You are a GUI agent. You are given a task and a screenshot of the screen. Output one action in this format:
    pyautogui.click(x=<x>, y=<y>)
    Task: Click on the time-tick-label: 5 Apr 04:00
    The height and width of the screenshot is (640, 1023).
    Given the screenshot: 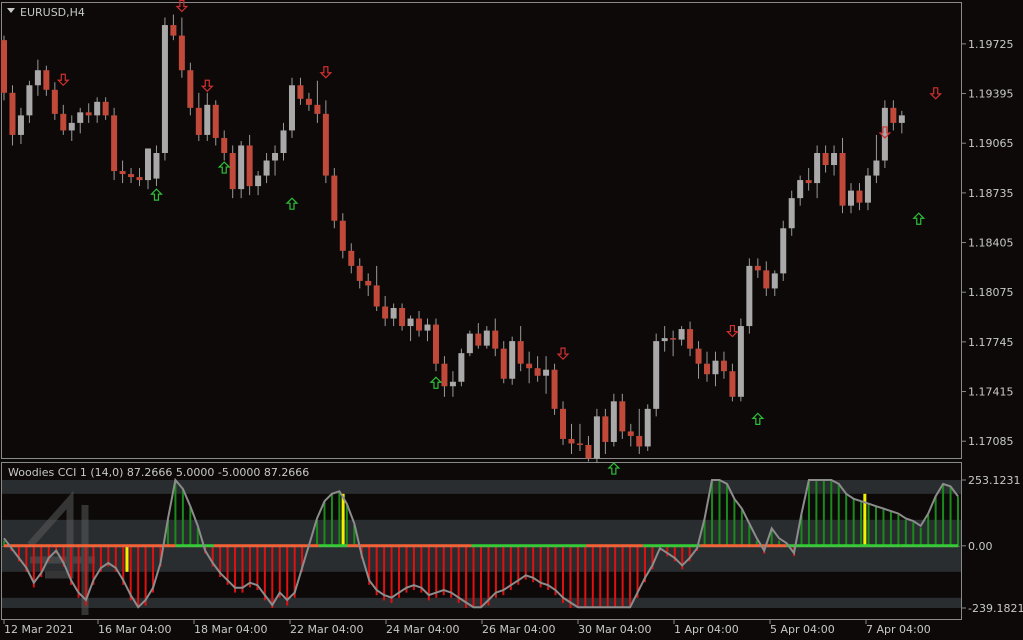 What is the action you would take?
    pyautogui.click(x=802, y=629)
    